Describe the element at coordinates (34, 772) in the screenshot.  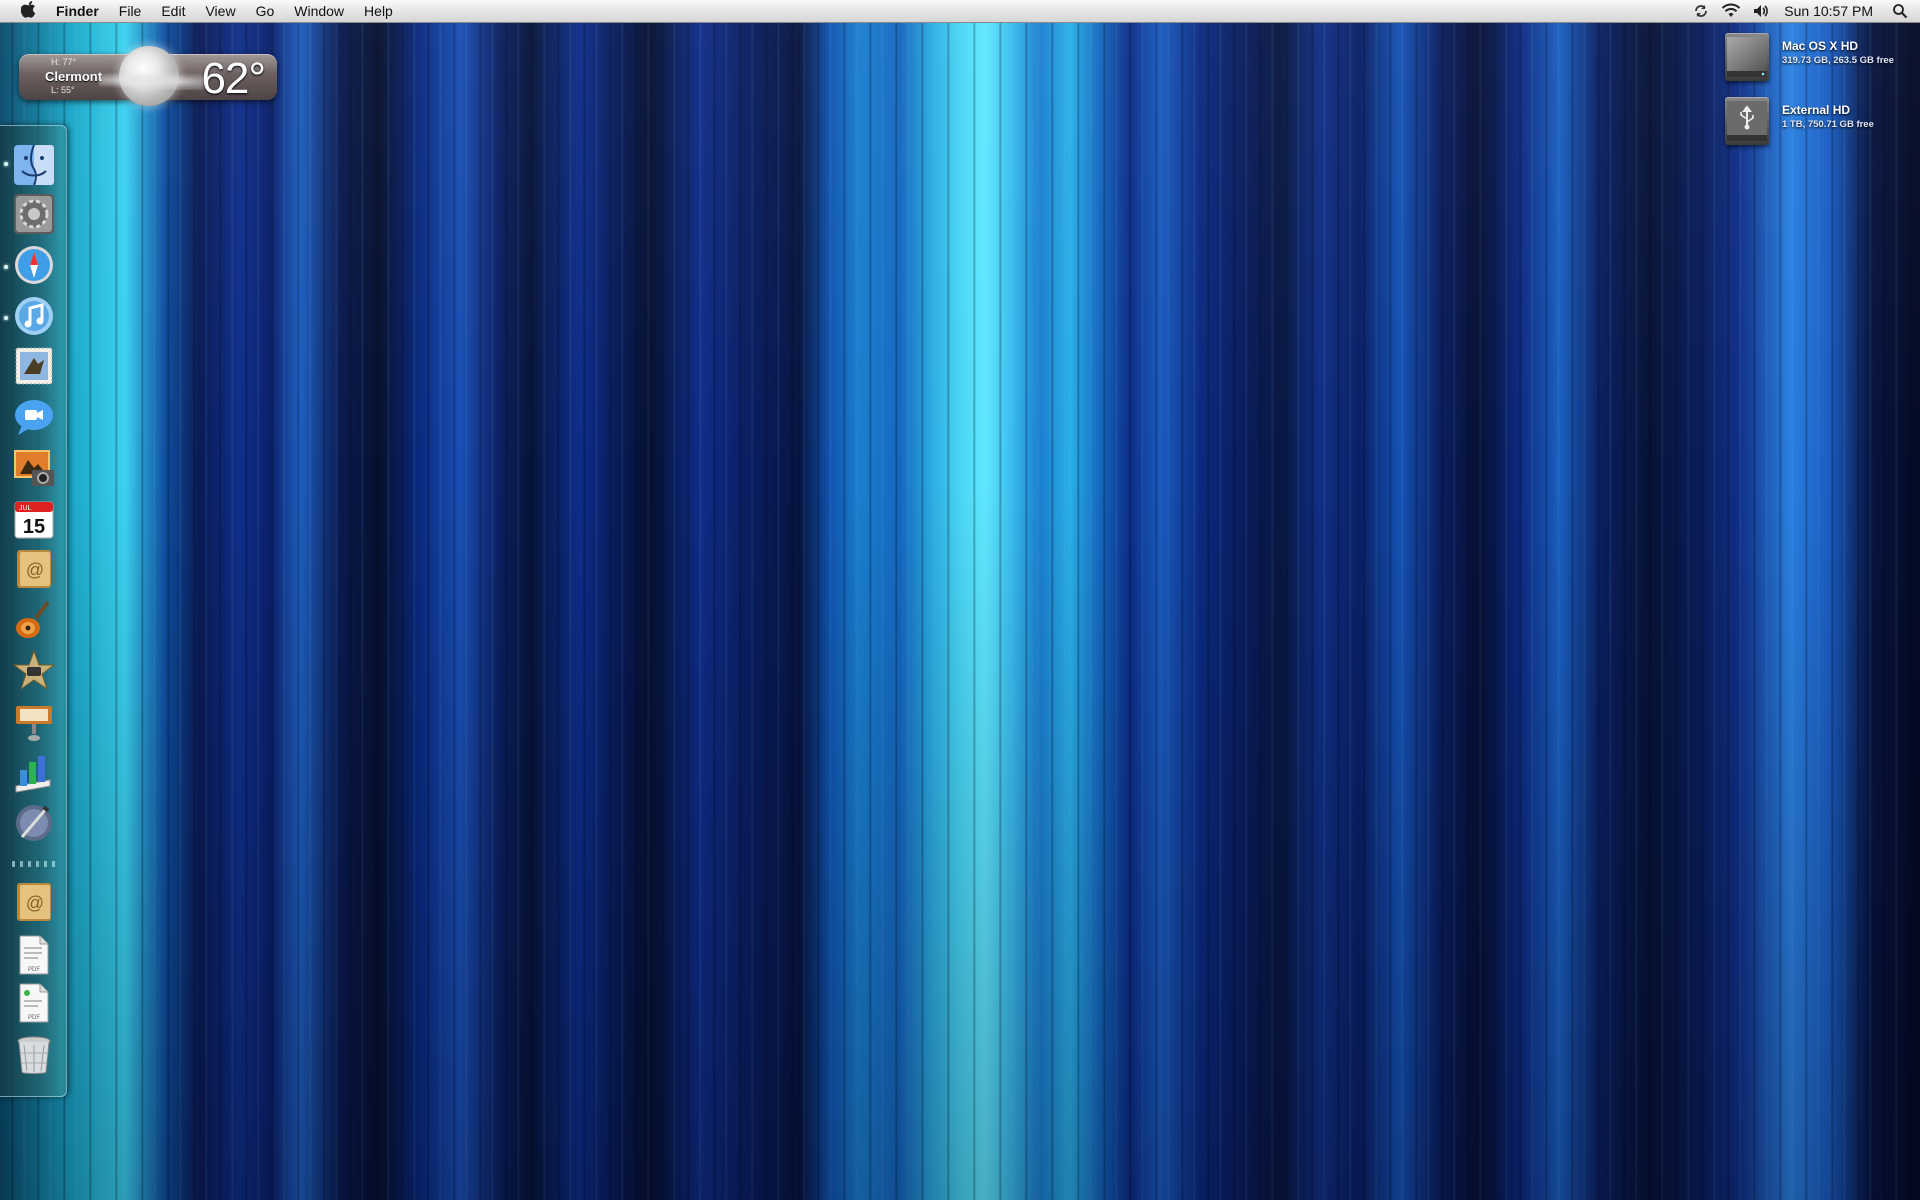
I see `dock-numbers-icon` at that location.